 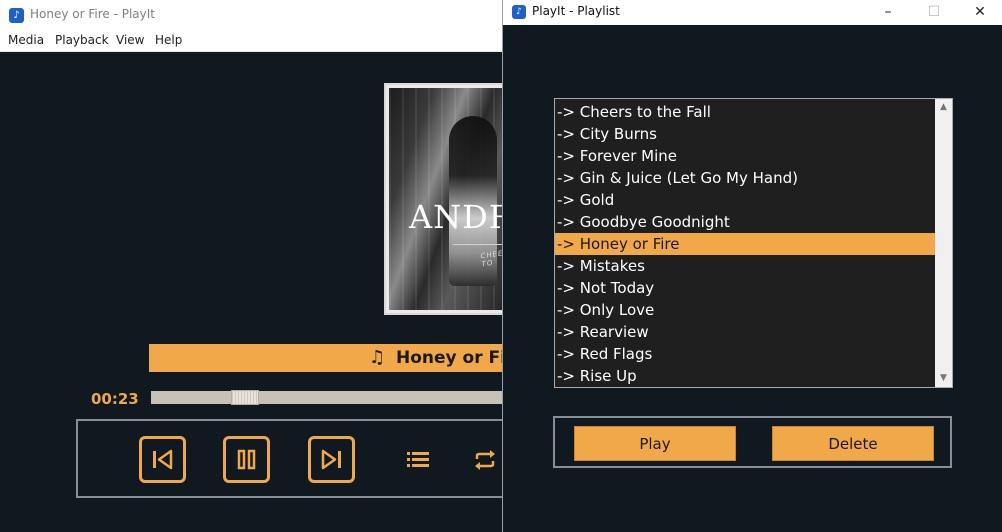 I want to click on pause-button, so click(x=246, y=459).